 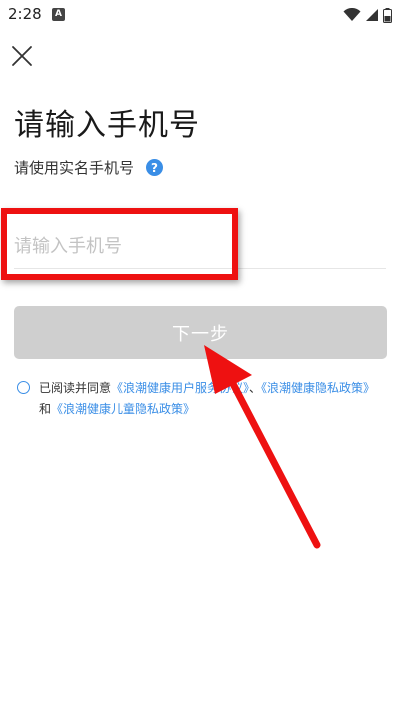 What do you see at coordinates (74, 168) in the screenshot?
I see `subtitle: 请使用实名手机号` at bounding box center [74, 168].